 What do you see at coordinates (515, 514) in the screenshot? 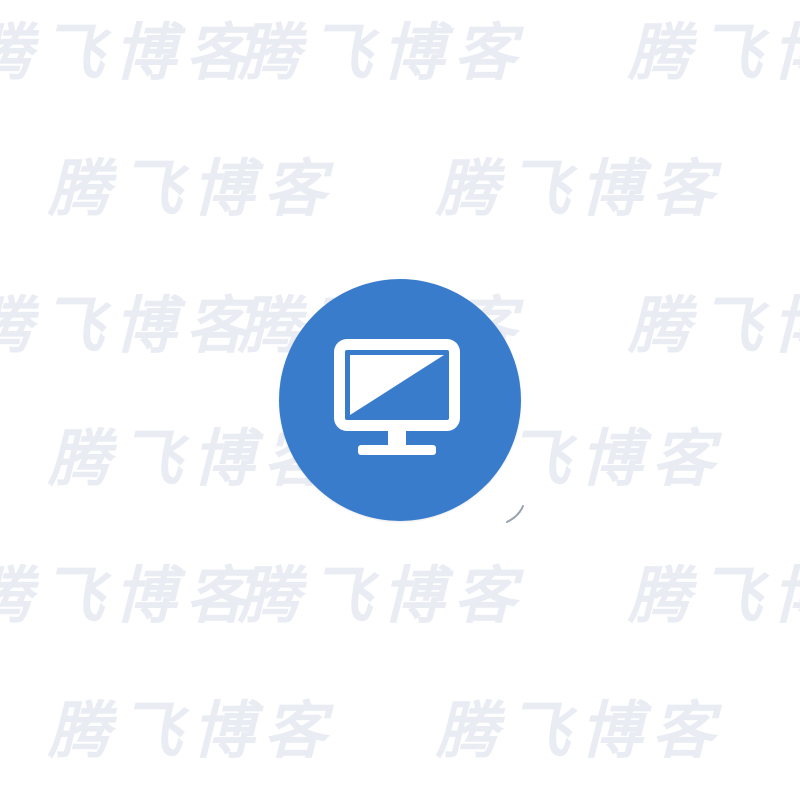
I see `corner-mark` at bounding box center [515, 514].